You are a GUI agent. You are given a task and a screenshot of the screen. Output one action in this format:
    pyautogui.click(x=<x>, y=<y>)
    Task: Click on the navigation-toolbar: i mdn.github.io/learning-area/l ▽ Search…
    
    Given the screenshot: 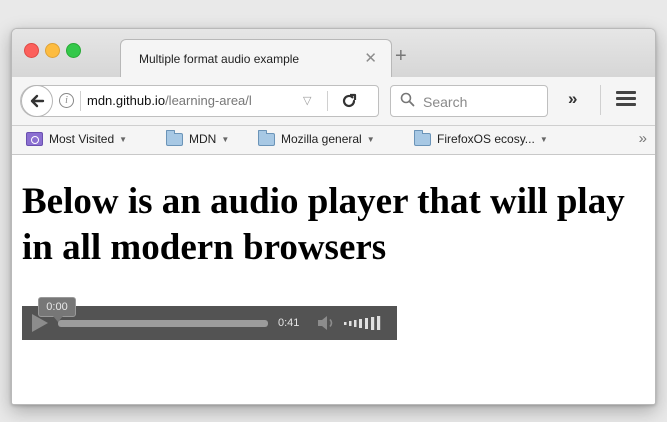 What is the action you would take?
    pyautogui.click(x=333, y=101)
    